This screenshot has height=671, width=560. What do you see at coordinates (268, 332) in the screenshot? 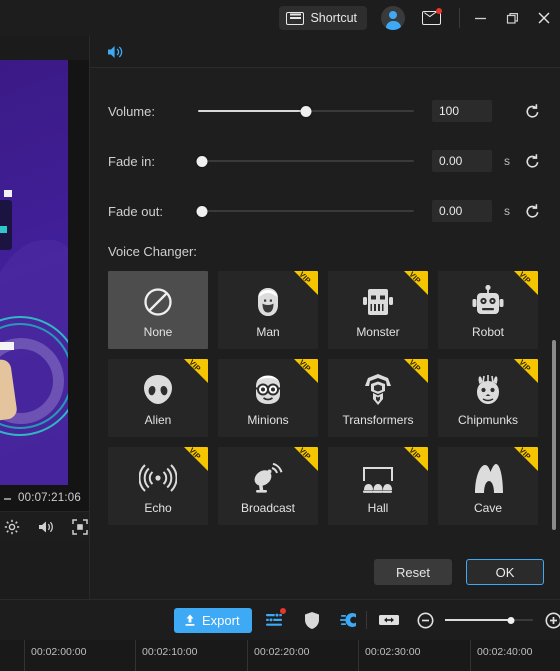
I see `voice-tile-label: Man` at bounding box center [268, 332].